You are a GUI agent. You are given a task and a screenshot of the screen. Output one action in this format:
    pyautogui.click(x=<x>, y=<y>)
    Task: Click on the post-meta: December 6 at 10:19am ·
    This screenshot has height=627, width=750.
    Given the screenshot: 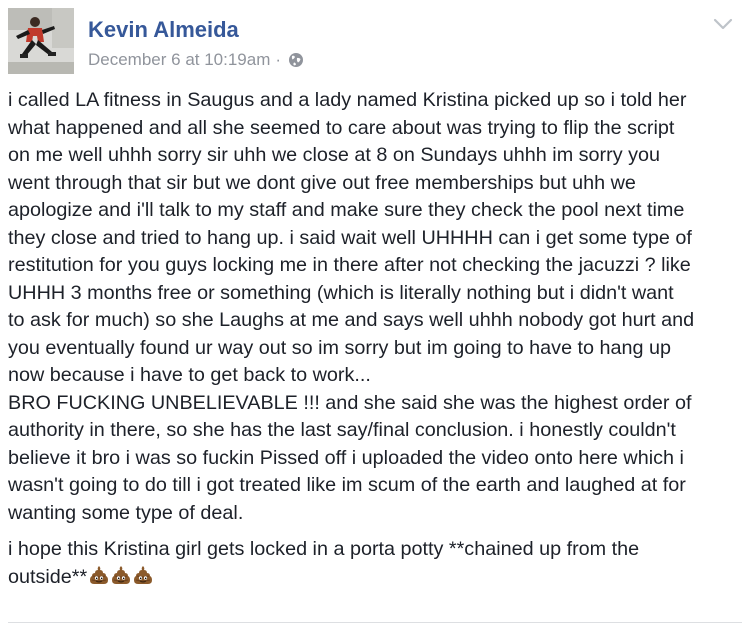 What is the action you would take?
    pyautogui.click(x=196, y=60)
    